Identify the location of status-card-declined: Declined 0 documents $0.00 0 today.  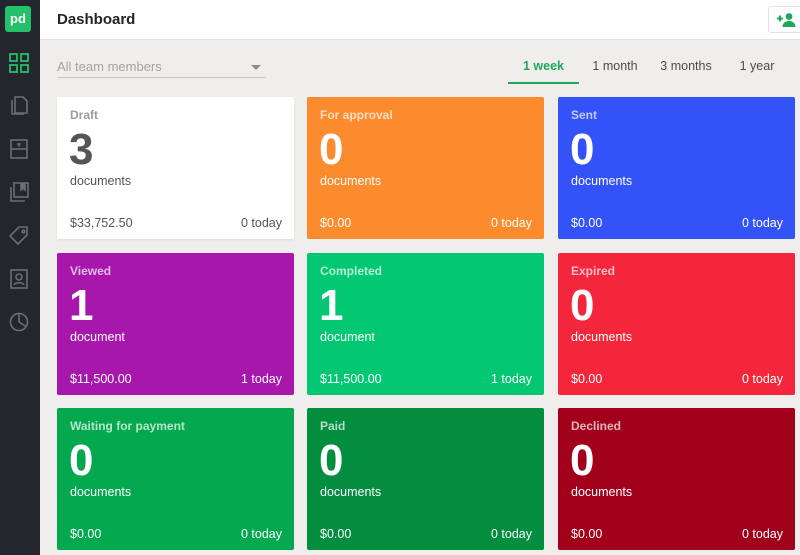
(676, 479).